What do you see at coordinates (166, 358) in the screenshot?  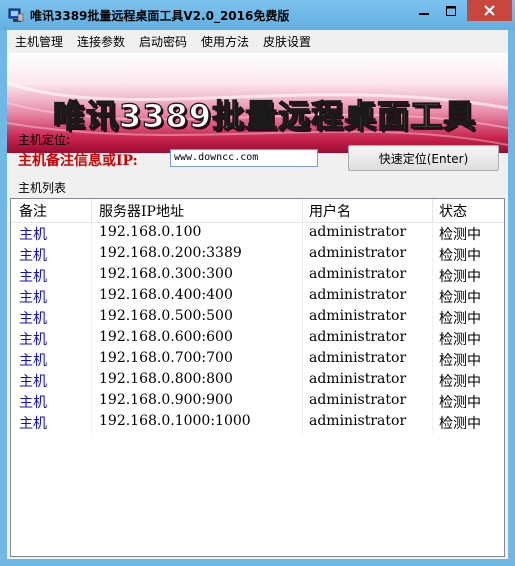 I see `row-ip: 192.168.0.700:700` at bounding box center [166, 358].